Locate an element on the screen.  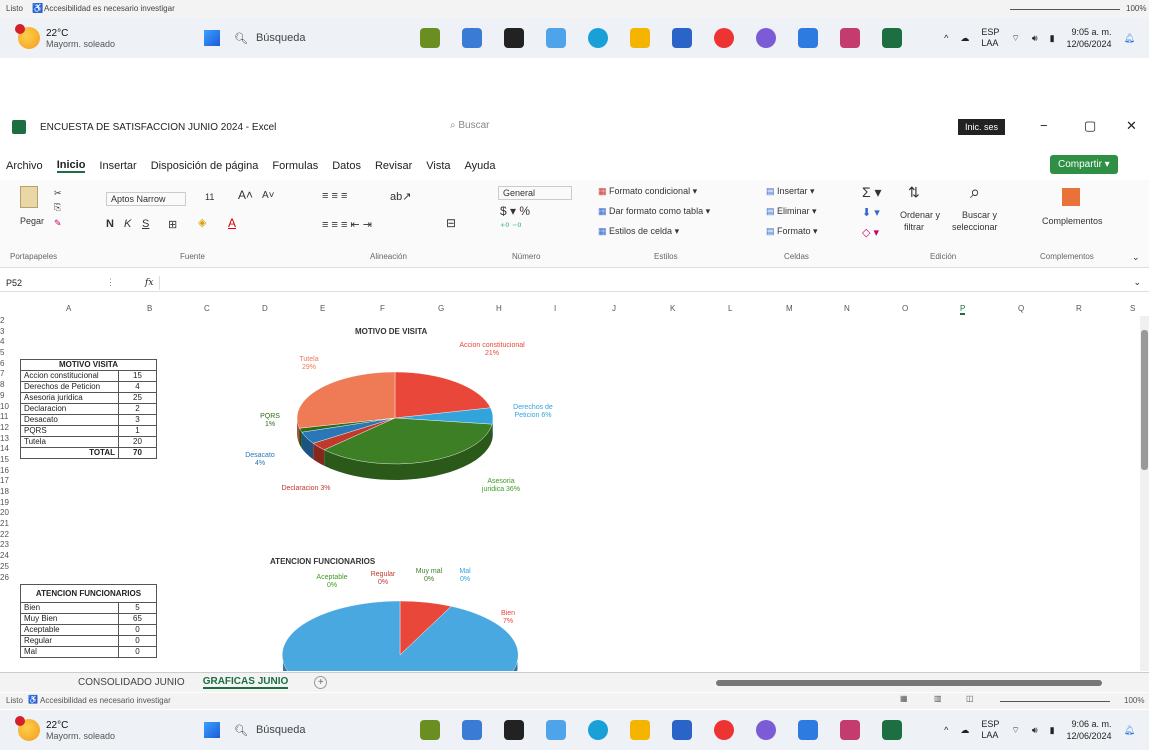
clock-bottom: 9:06 a. m. 12/06/2024 is located at coordinates (1089, 730).